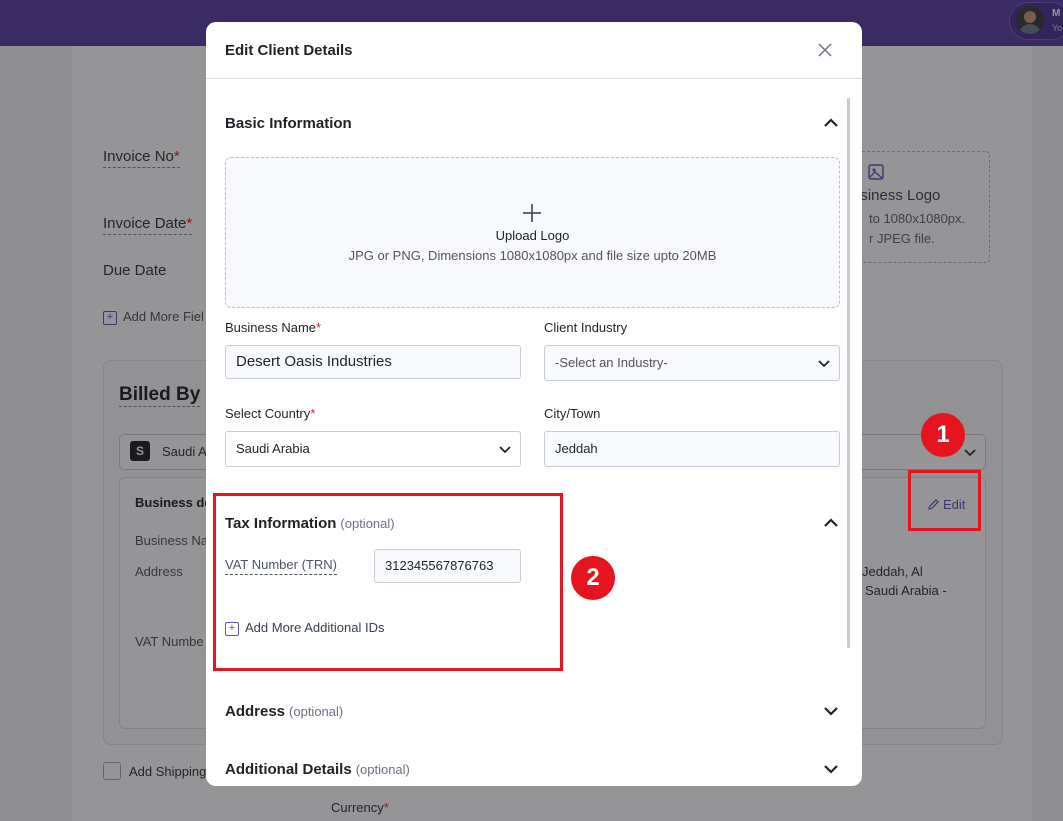  I want to click on basic-information-title: Basic Information, so click(288, 123).